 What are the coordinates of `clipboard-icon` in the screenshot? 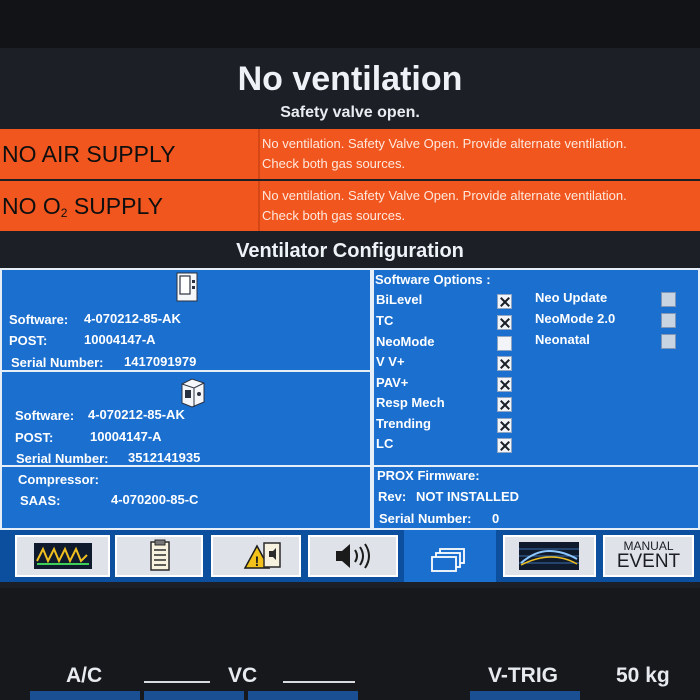 It's located at (160, 555).